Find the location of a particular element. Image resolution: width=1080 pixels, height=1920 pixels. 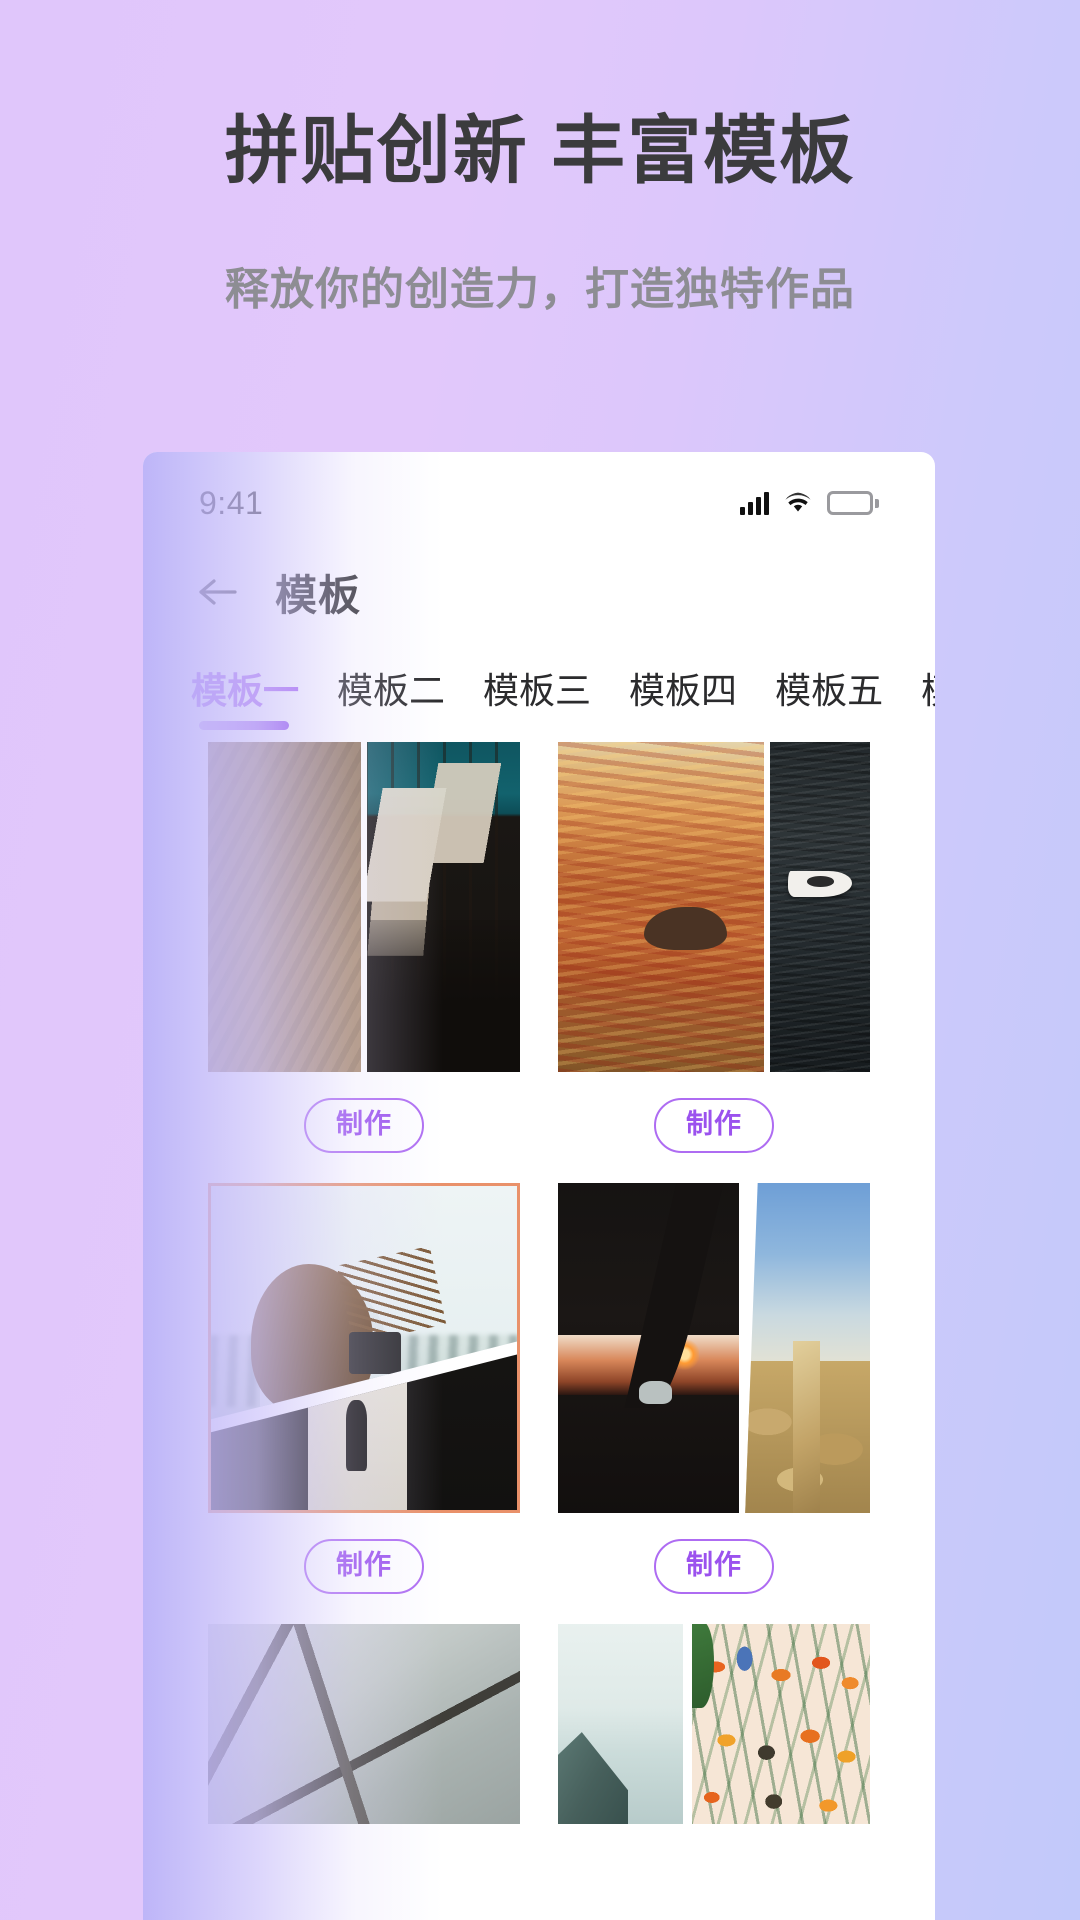

bear-shape is located at coordinates (685, 928).